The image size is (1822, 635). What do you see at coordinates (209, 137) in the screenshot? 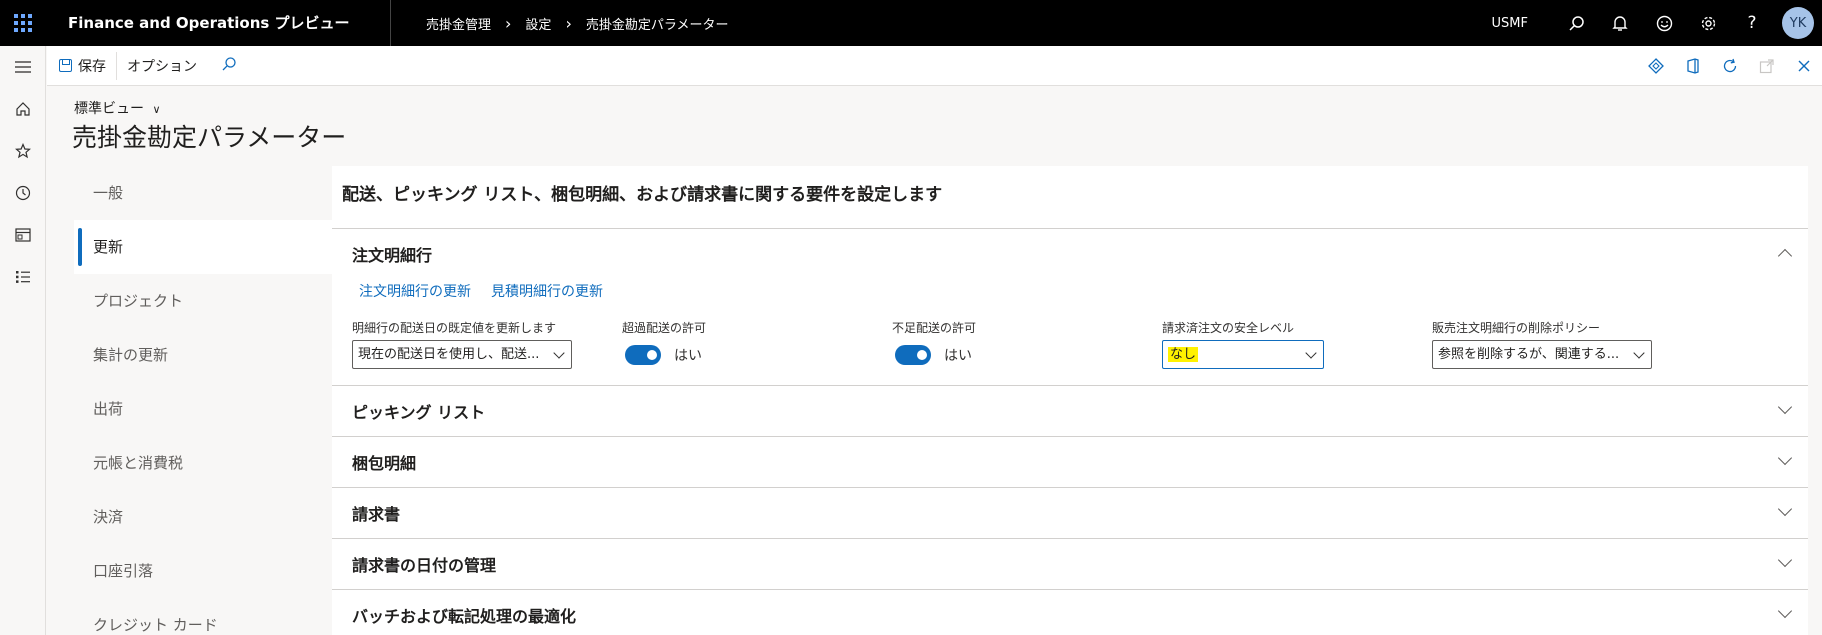
I see `page-title: 売掛金勘定パラメーター` at bounding box center [209, 137].